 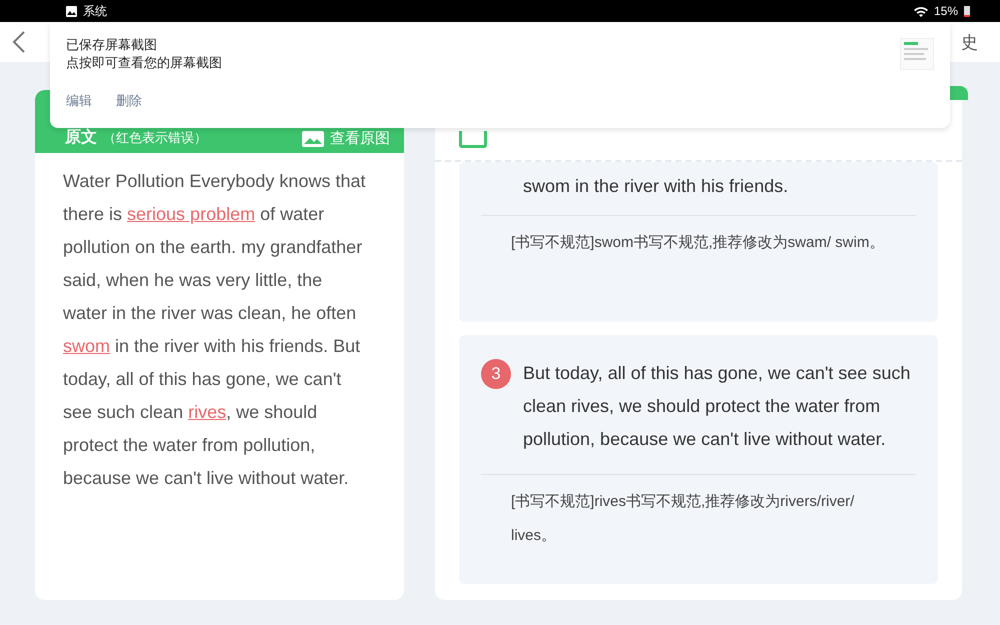 I want to click on screenshot-thumbnail, so click(x=917, y=54).